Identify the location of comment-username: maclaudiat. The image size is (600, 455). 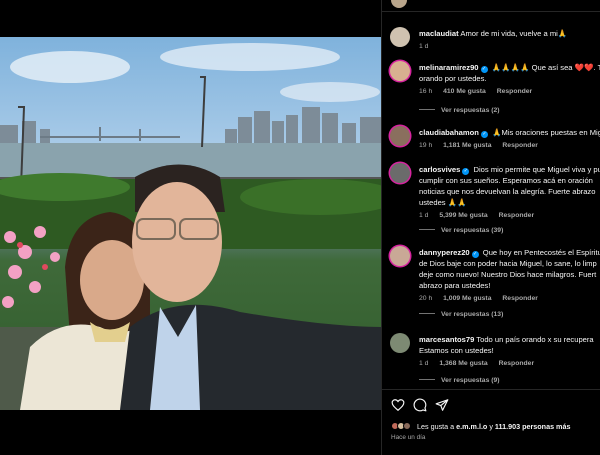
(439, 33).